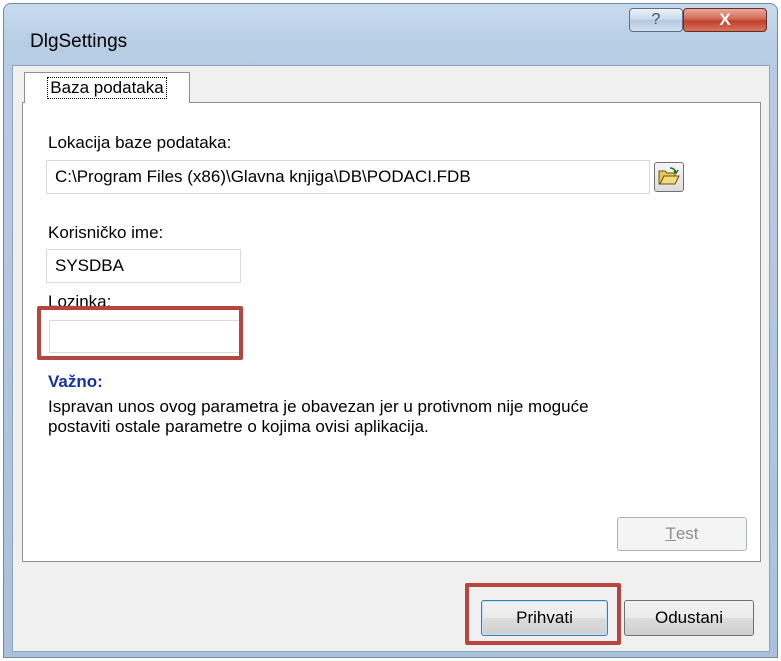 This screenshot has width=781, height=661. I want to click on browse-button, so click(669, 177).